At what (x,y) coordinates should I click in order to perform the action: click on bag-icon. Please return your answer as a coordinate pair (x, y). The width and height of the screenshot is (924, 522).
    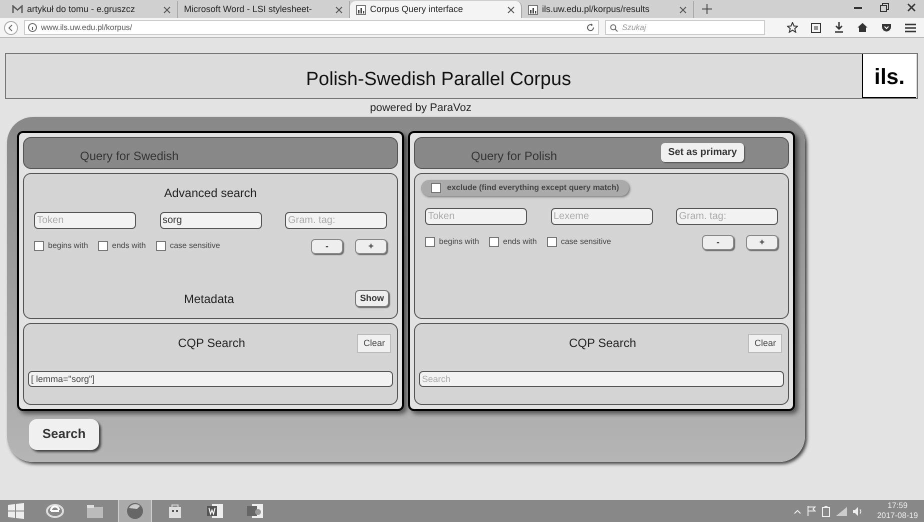
    Looking at the image, I should click on (175, 511).